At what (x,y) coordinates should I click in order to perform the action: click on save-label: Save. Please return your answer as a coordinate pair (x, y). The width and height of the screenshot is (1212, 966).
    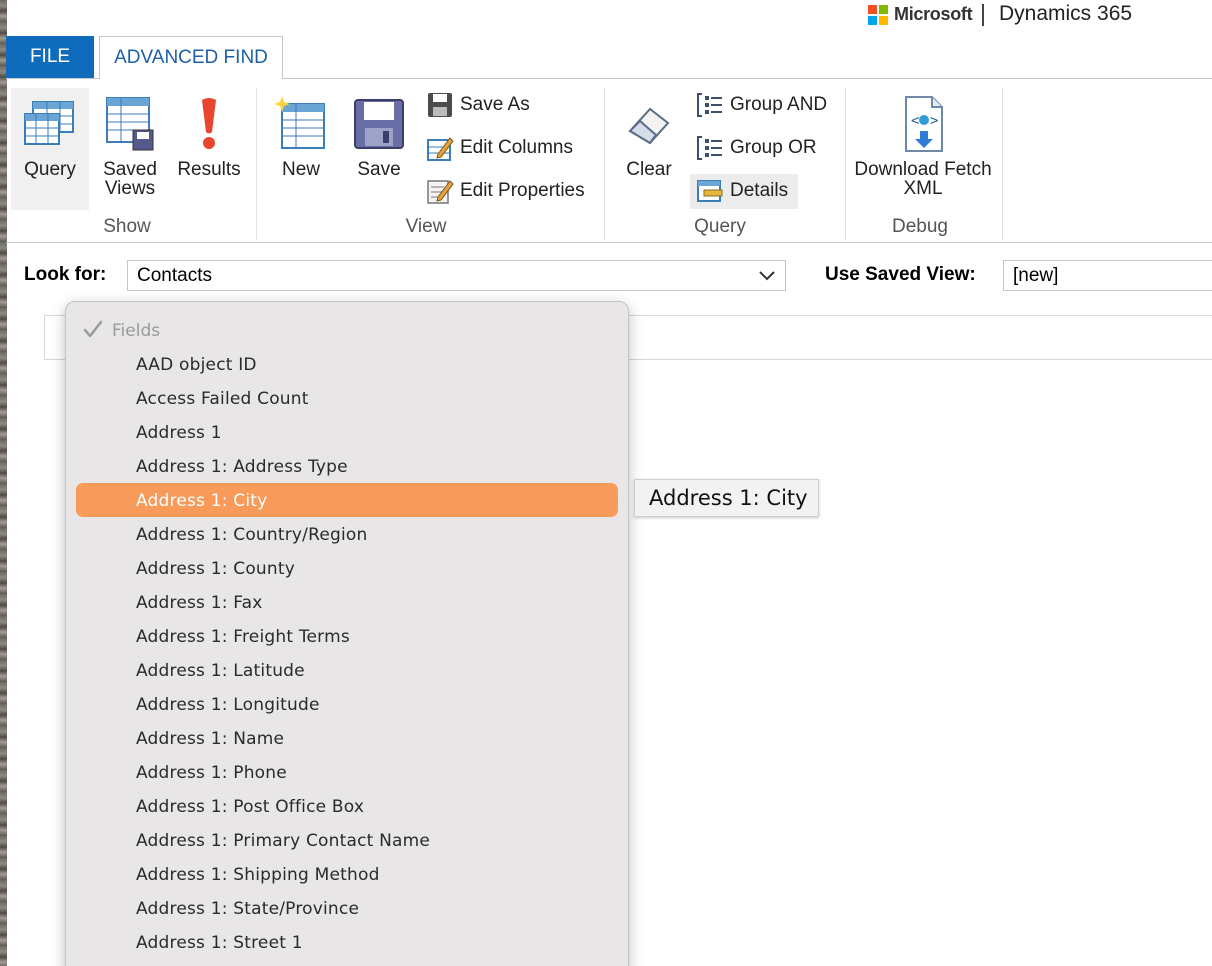
    Looking at the image, I should click on (379, 169).